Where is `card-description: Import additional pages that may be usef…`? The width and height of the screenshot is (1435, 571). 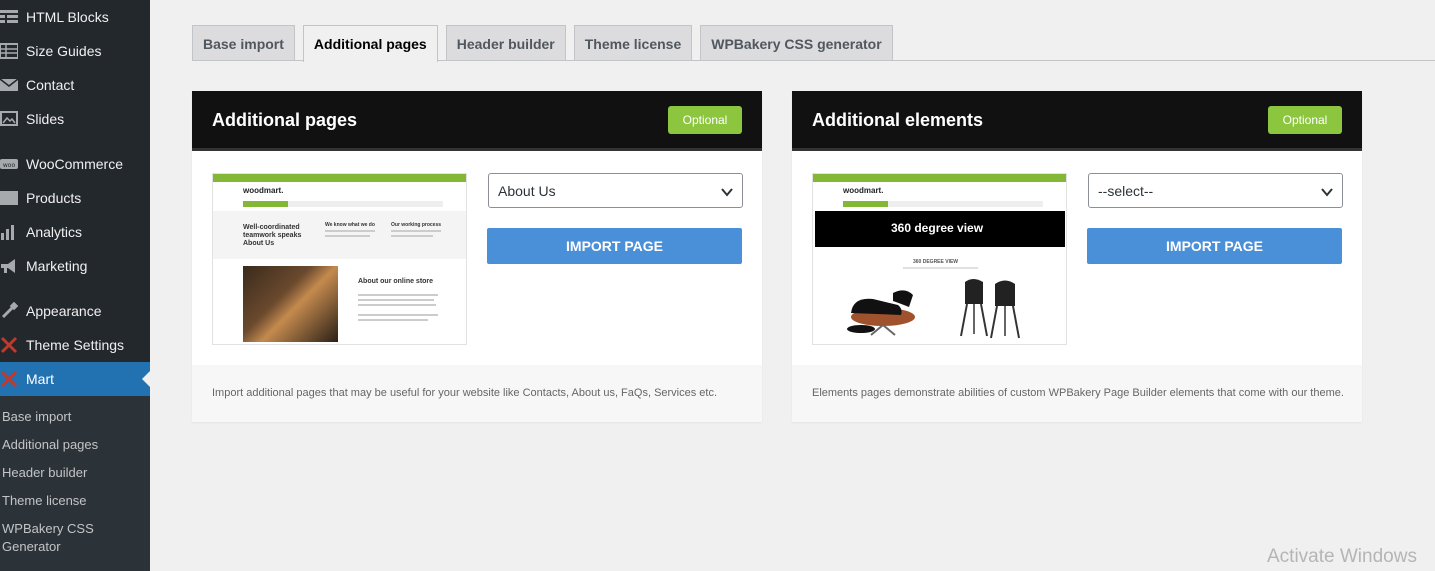
card-description: Import additional pages that may be usef… is located at coordinates (465, 393).